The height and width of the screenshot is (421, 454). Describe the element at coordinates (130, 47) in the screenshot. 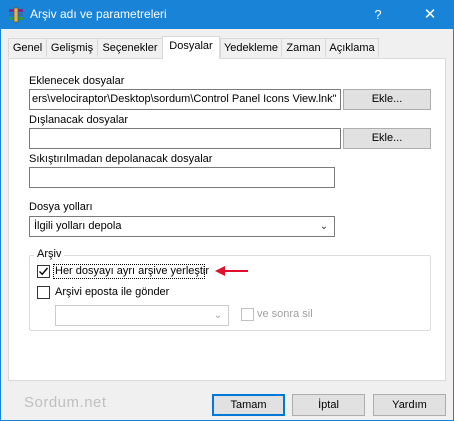

I see `tab-secenekler: Seçenekler` at that location.